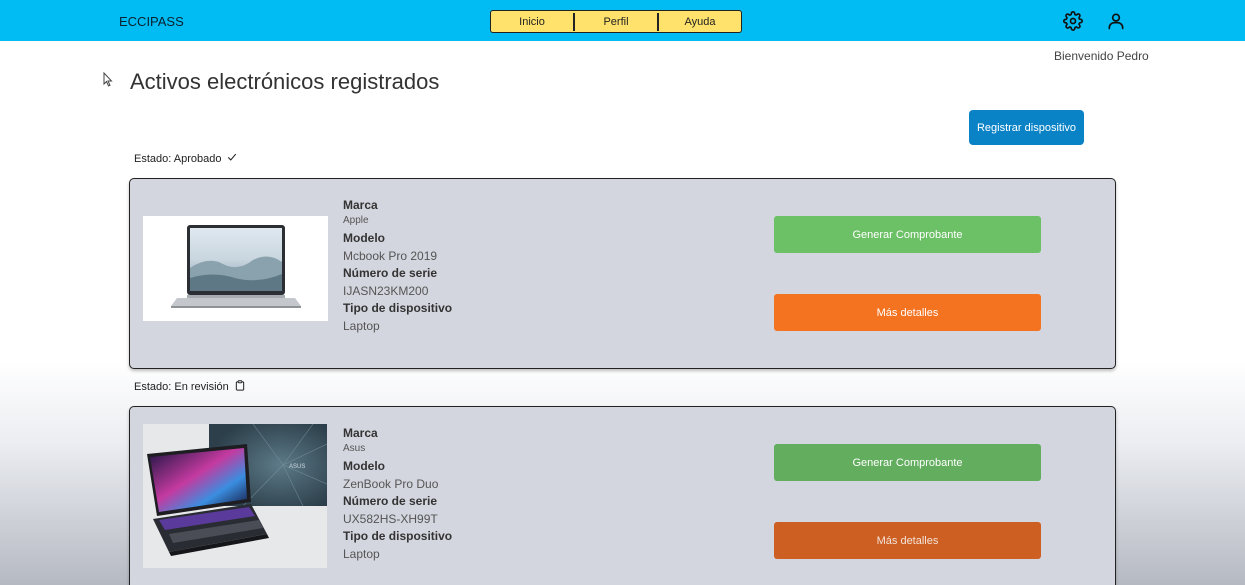  I want to click on nav-inicio: Inicio, so click(533, 21).